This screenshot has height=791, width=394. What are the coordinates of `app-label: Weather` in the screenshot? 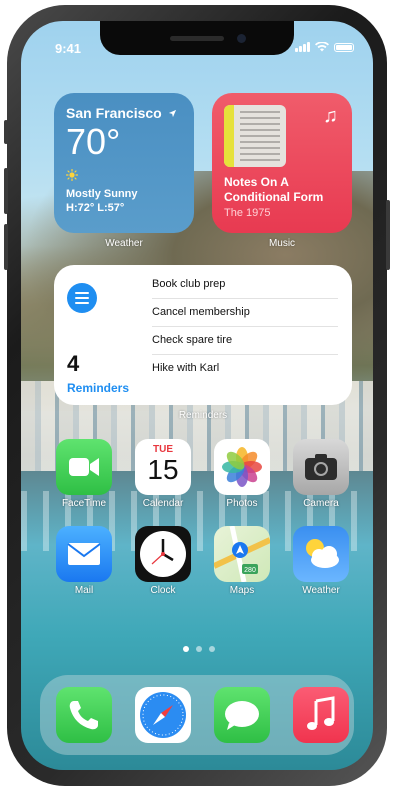 It's located at (321, 590).